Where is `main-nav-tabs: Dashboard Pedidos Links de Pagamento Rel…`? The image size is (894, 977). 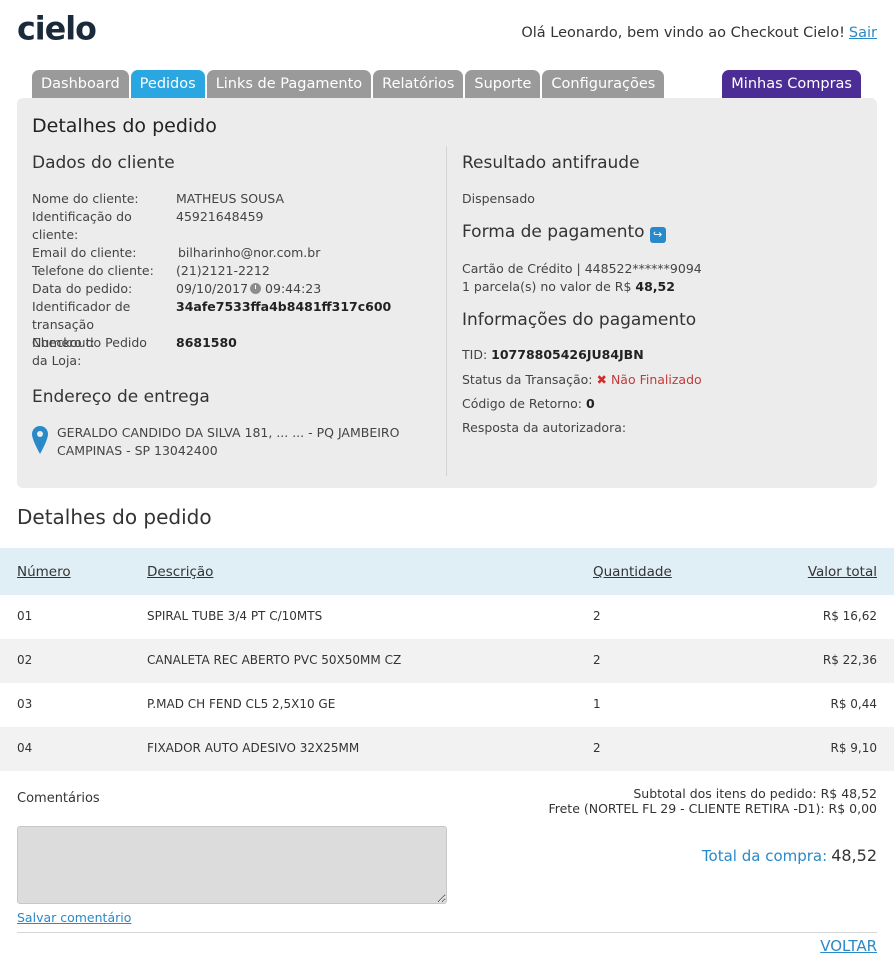
main-nav-tabs: Dashboard Pedidos Links de Pagamento Rel… is located at coordinates (348, 84).